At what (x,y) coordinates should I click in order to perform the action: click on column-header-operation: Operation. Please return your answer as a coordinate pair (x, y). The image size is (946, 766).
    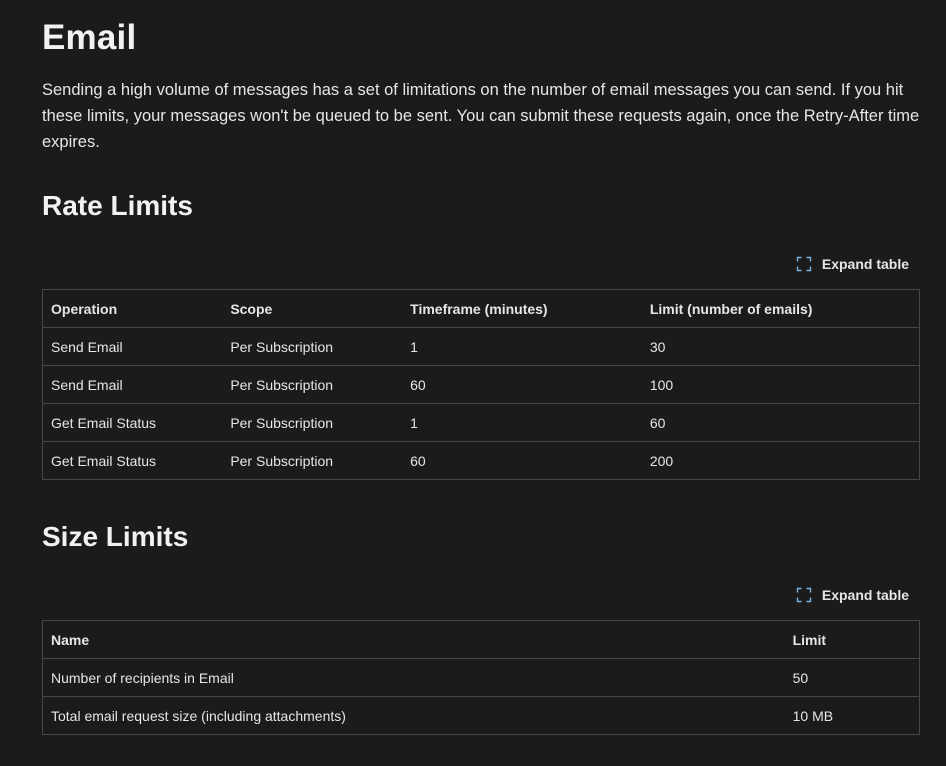
    Looking at the image, I should click on (132, 308).